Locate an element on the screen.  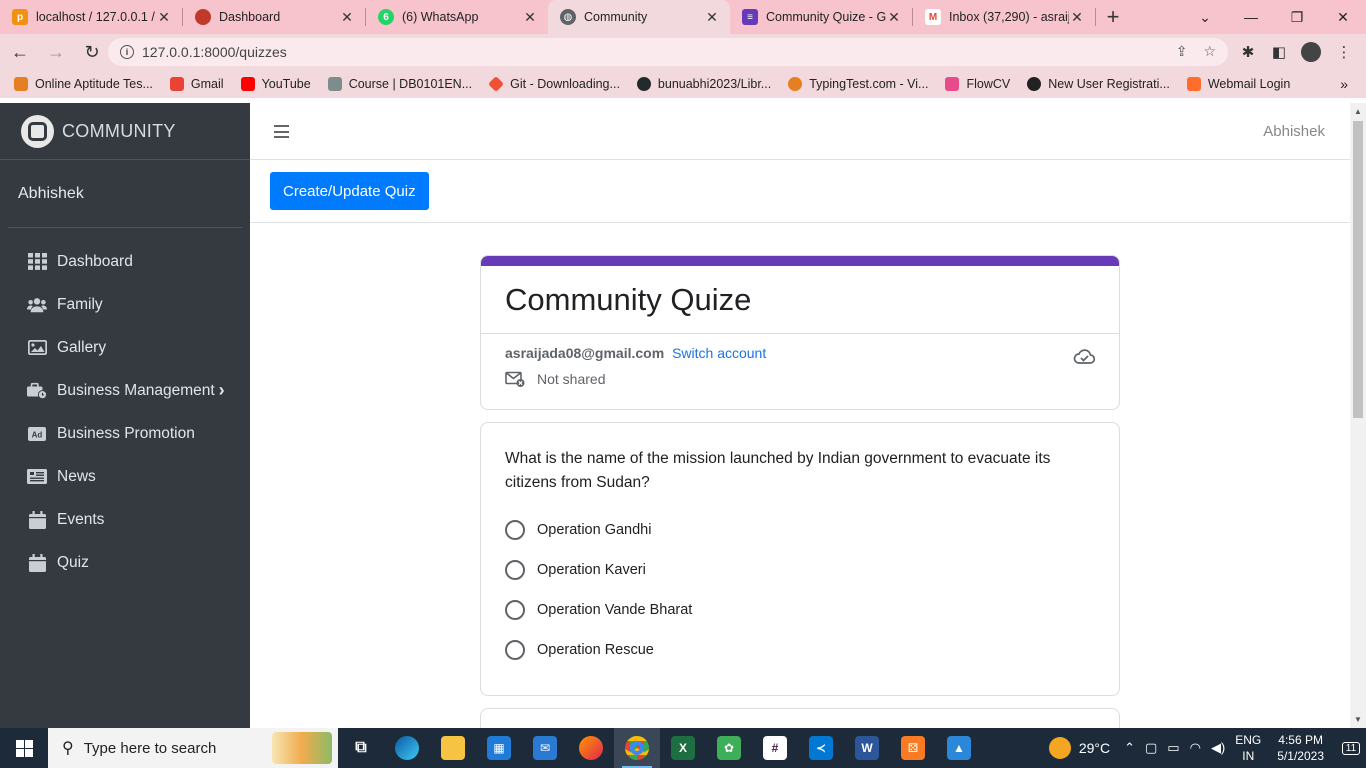
taskbar-clock: 4:56 PM 5/1/2023 is located at coordinates (1300, 748).